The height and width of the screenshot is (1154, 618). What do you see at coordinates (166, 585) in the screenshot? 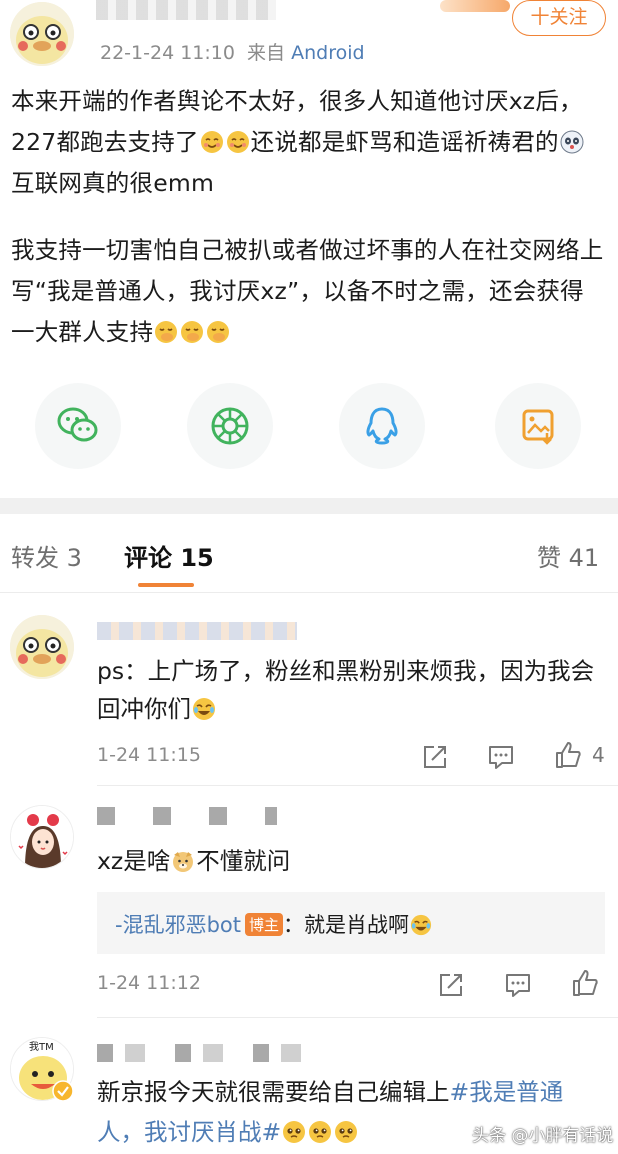
I see `active-tab-indicator` at bounding box center [166, 585].